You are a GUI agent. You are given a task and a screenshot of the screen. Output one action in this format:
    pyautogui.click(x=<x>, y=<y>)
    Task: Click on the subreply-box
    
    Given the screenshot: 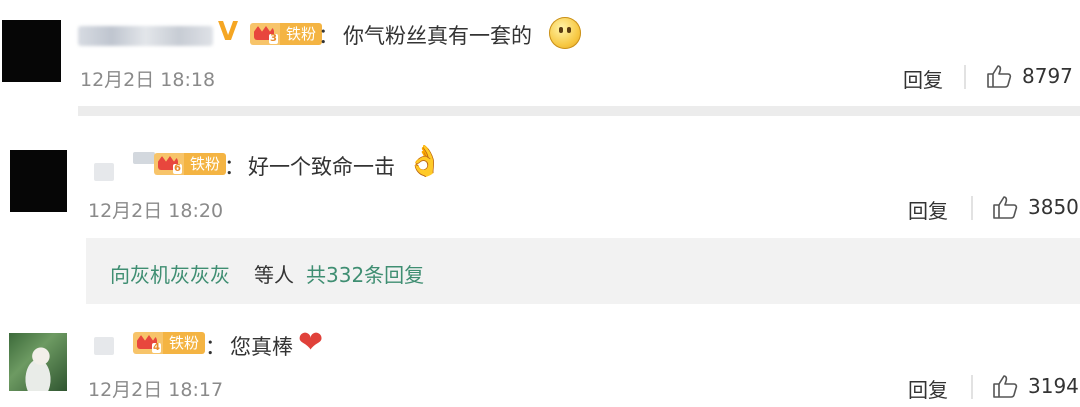 What is the action you would take?
    pyautogui.click(x=583, y=271)
    